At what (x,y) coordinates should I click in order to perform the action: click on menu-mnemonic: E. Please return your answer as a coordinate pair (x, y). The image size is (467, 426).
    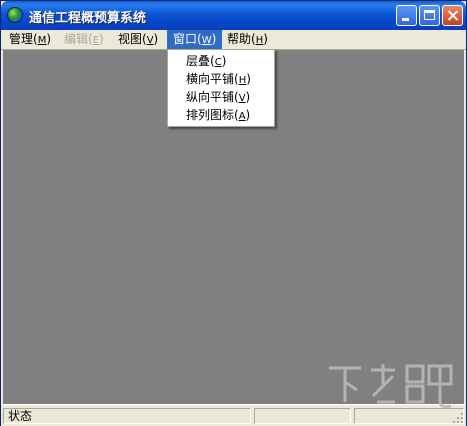
    Looking at the image, I should click on (96, 40).